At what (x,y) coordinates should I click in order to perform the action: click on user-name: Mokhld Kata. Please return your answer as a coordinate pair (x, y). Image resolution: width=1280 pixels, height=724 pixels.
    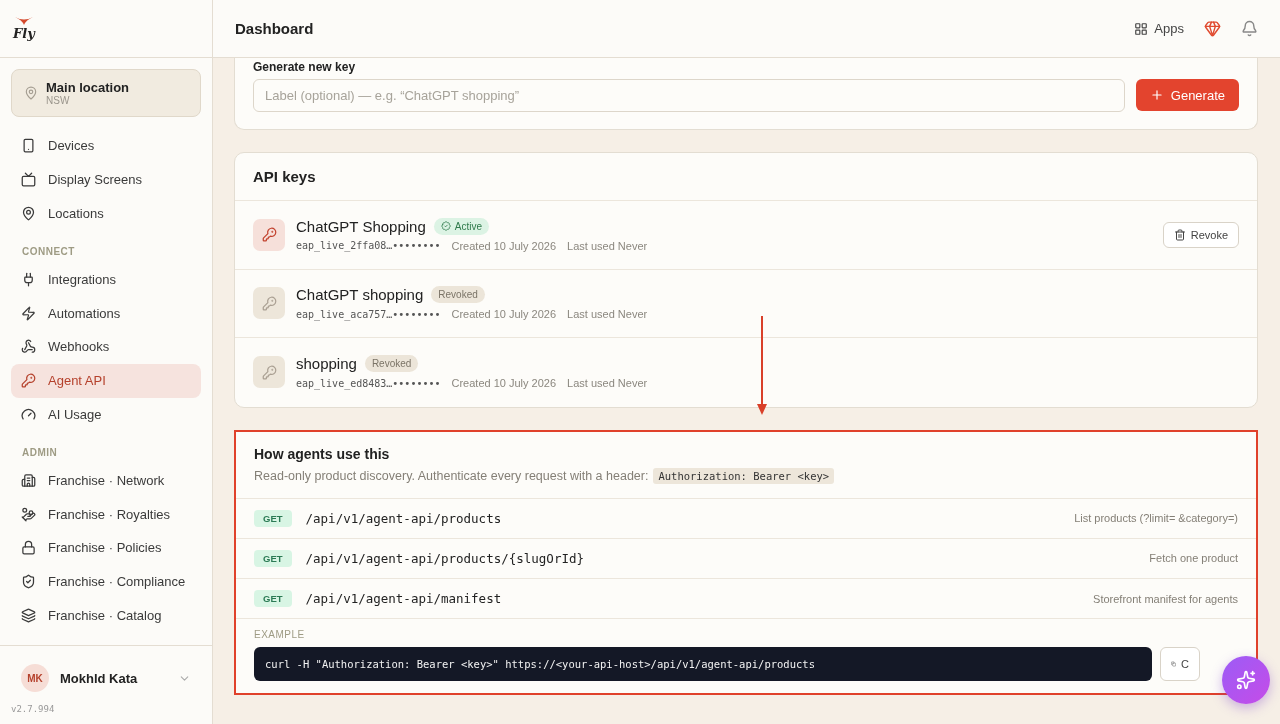
    Looking at the image, I should click on (99, 678).